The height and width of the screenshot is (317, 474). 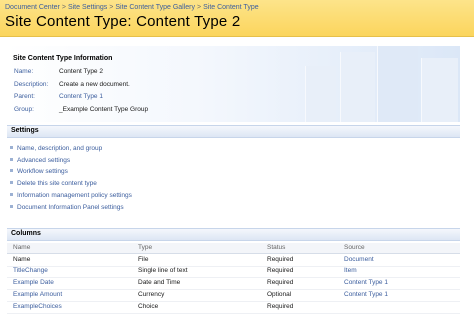 What do you see at coordinates (159, 282) in the screenshot?
I see `cell-type: Date and Time` at bounding box center [159, 282].